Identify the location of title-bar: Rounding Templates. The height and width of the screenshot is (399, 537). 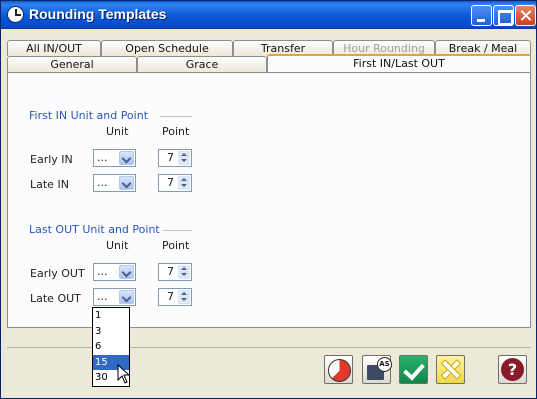
(268, 15).